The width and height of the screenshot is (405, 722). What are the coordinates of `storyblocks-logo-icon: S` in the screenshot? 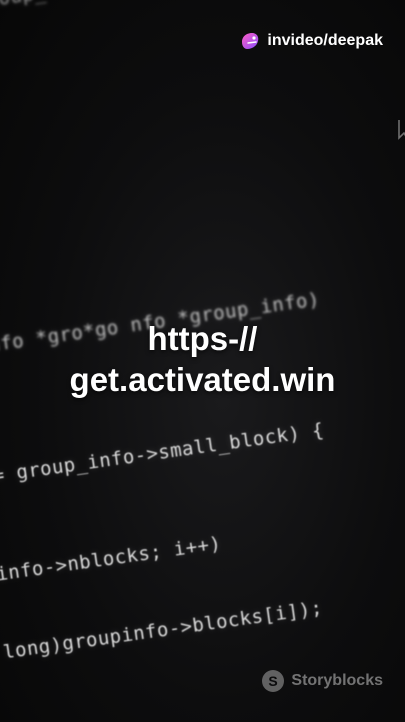 It's located at (273, 681).